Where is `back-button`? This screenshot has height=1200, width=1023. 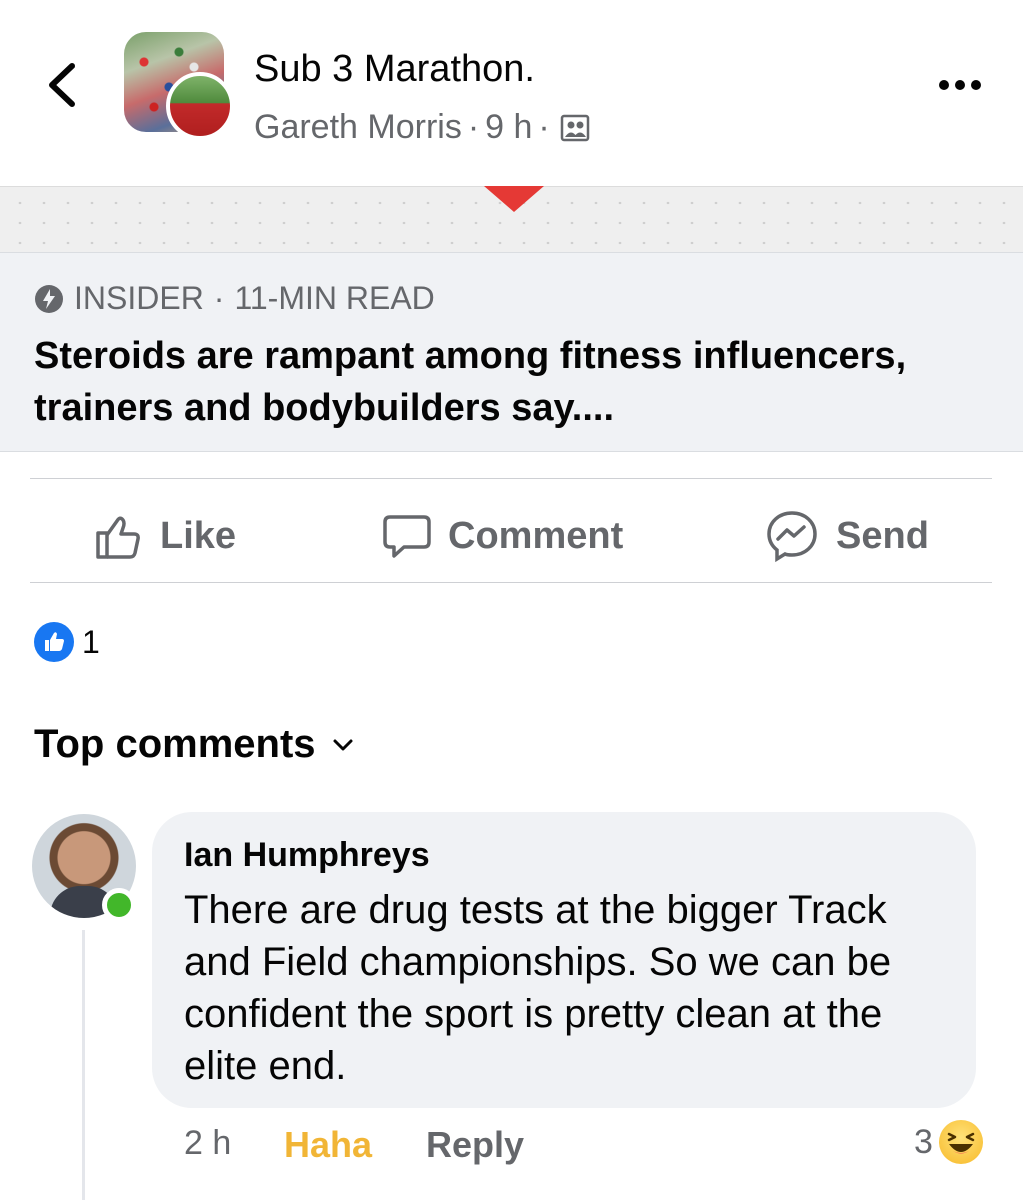
back-button is located at coordinates (62, 85).